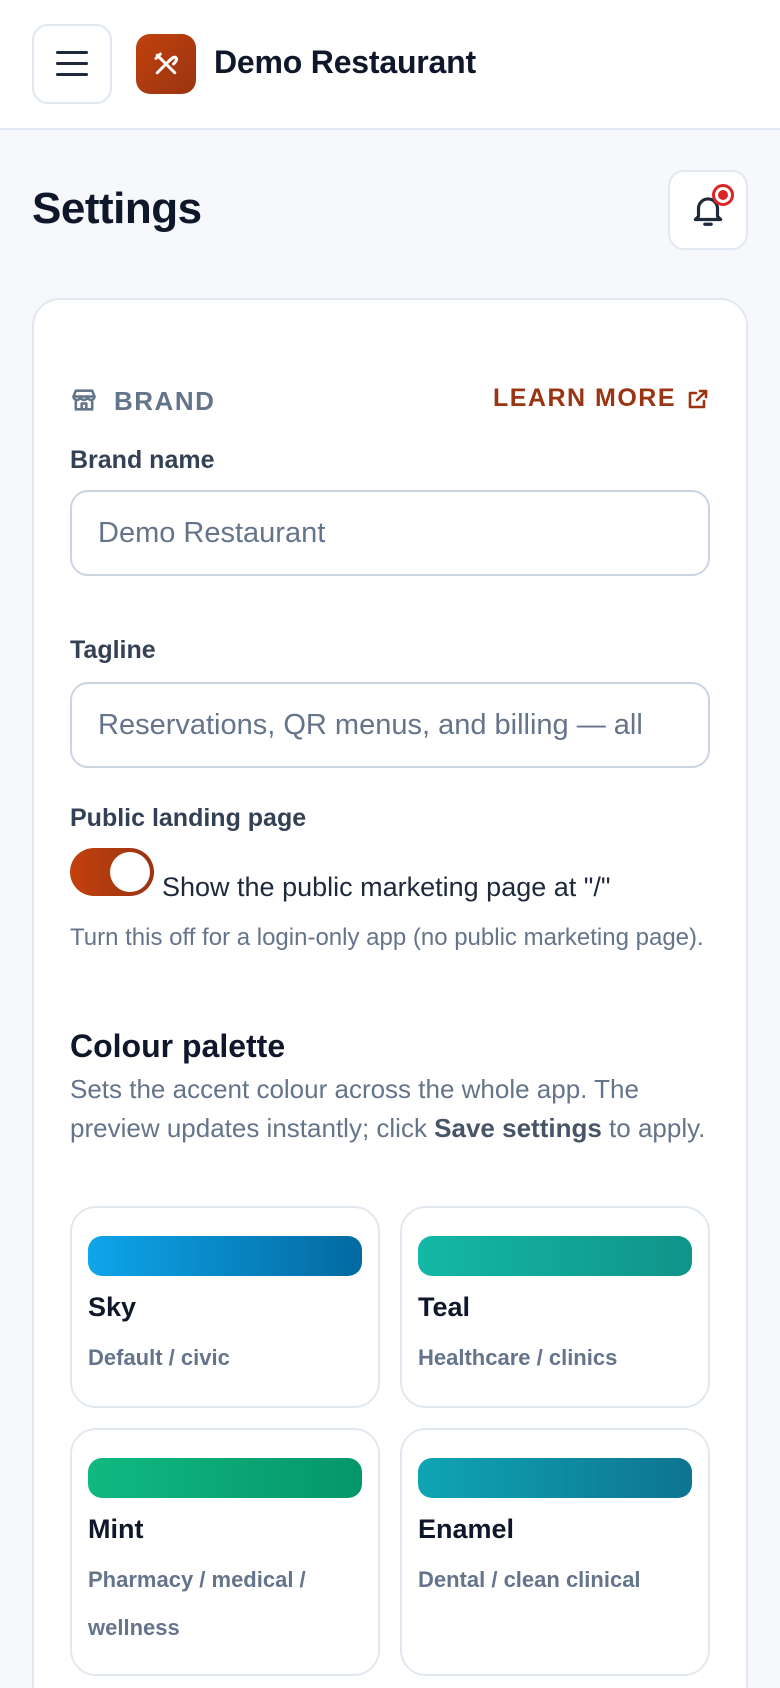  Describe the element at coordinates (390, 533) in the screenshot. I see `brand-name-input: Demo Restaurant` at that location.